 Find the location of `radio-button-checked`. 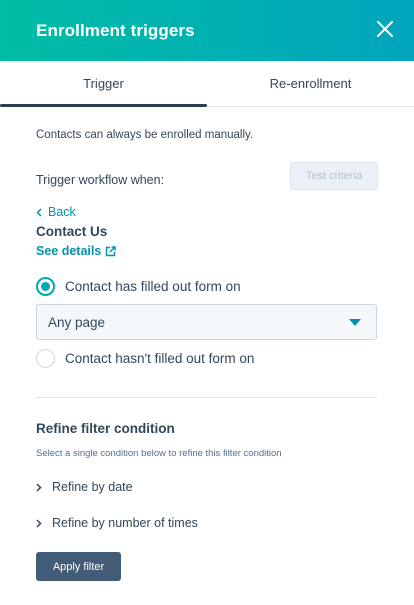

radio-button-checked is located at coordinates (45, 286).